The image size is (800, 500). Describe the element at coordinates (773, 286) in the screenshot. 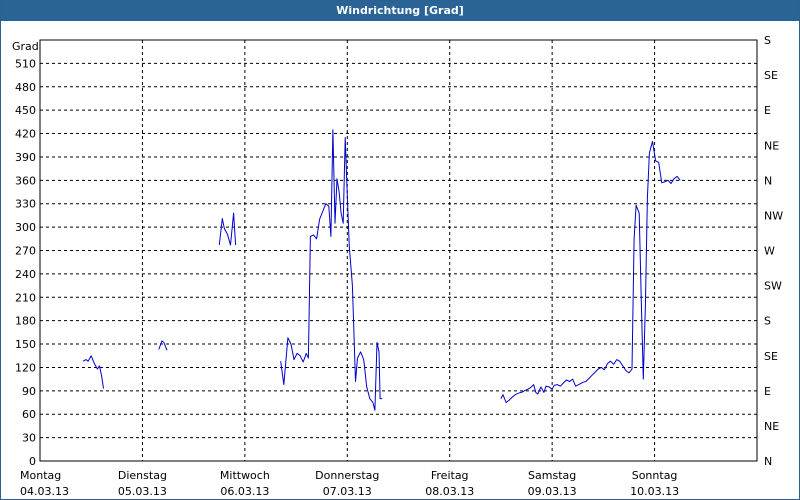

I see `right-tick-label: SW` at that location.